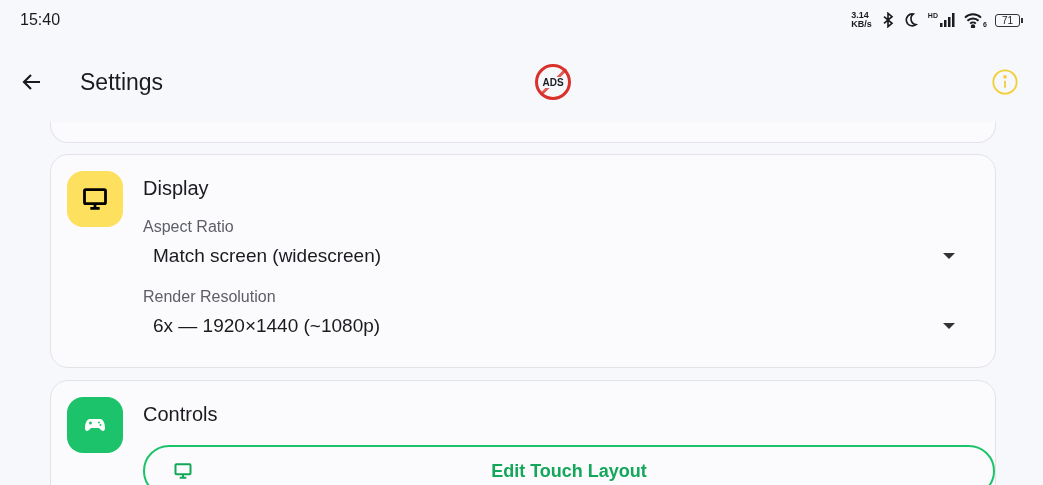 This screenshot has height=485, width=1043. I want to click on section-title: Display, so click(176, 188).